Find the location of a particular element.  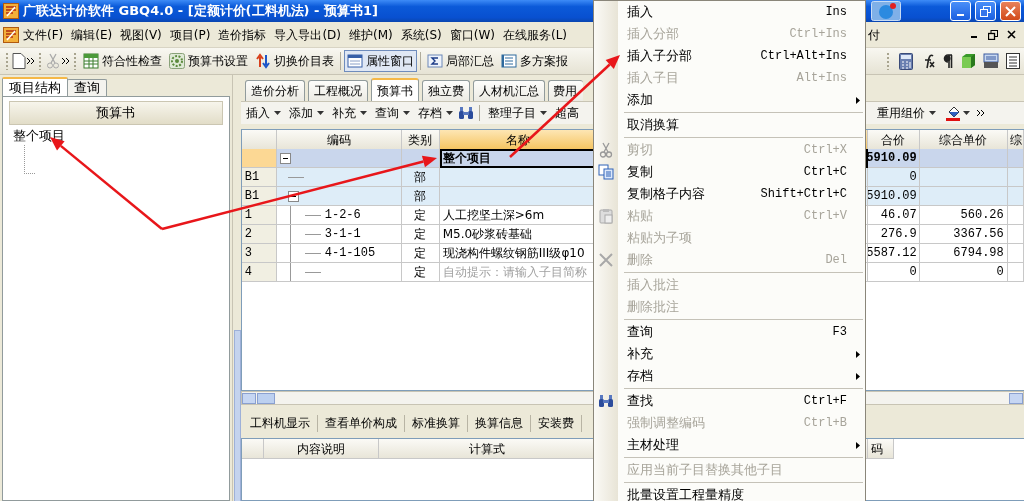

column-header: 合价 is located at coordinates (893, 140).